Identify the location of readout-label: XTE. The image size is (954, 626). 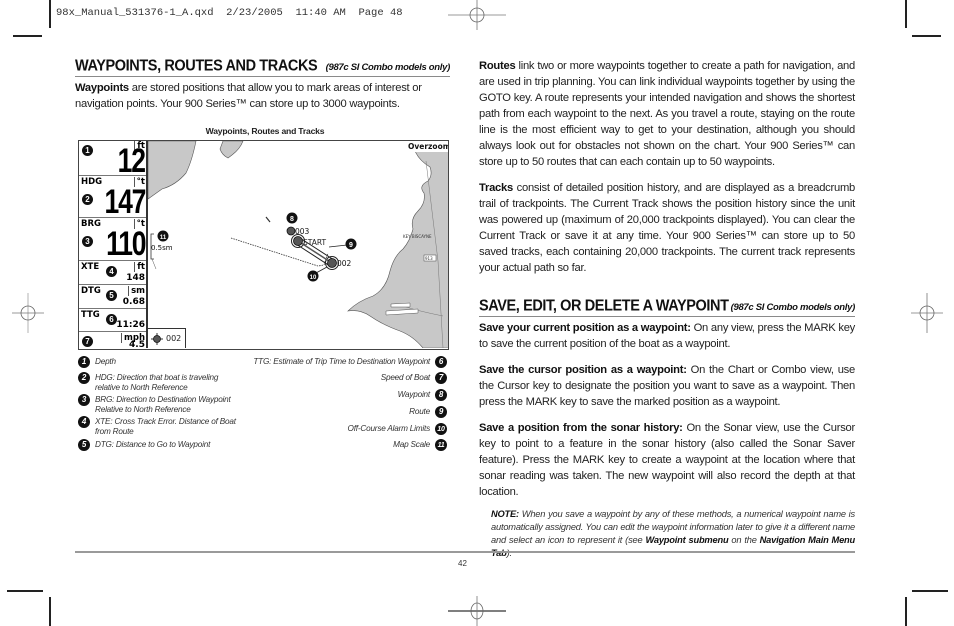
(90, 267).